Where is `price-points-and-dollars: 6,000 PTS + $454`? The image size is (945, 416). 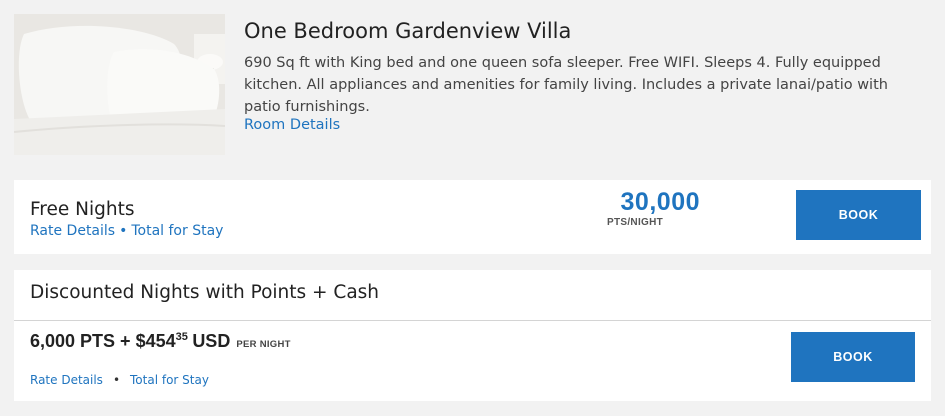 price-points-and-dollars: 6,000 PTS + $454 is located at coordinates (103, 341).